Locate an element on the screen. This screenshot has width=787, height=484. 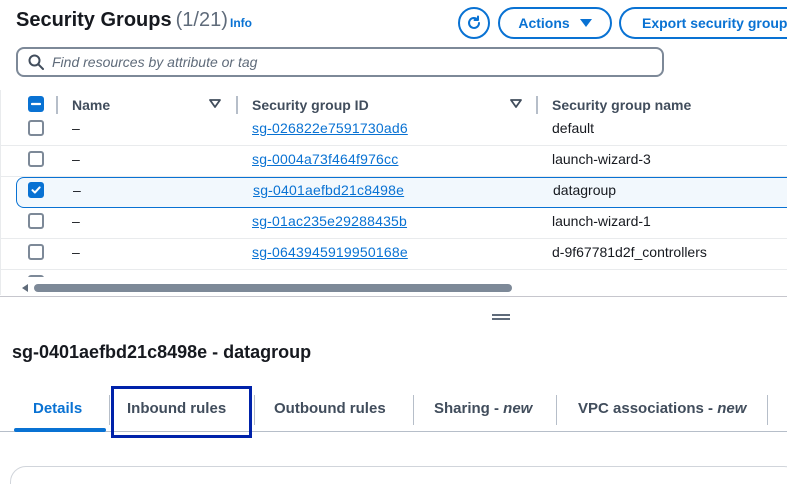
export-button-label: Export security groups is located at coordinates (714, 23).